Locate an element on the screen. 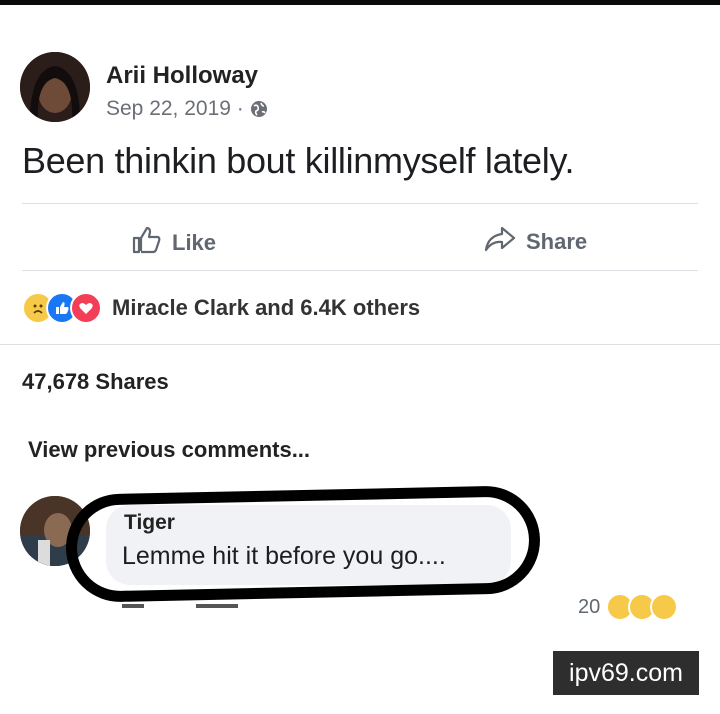 Image resolution: width=720 pixels, height=714 pixels. like-icon is located at coordinates (147, 243).